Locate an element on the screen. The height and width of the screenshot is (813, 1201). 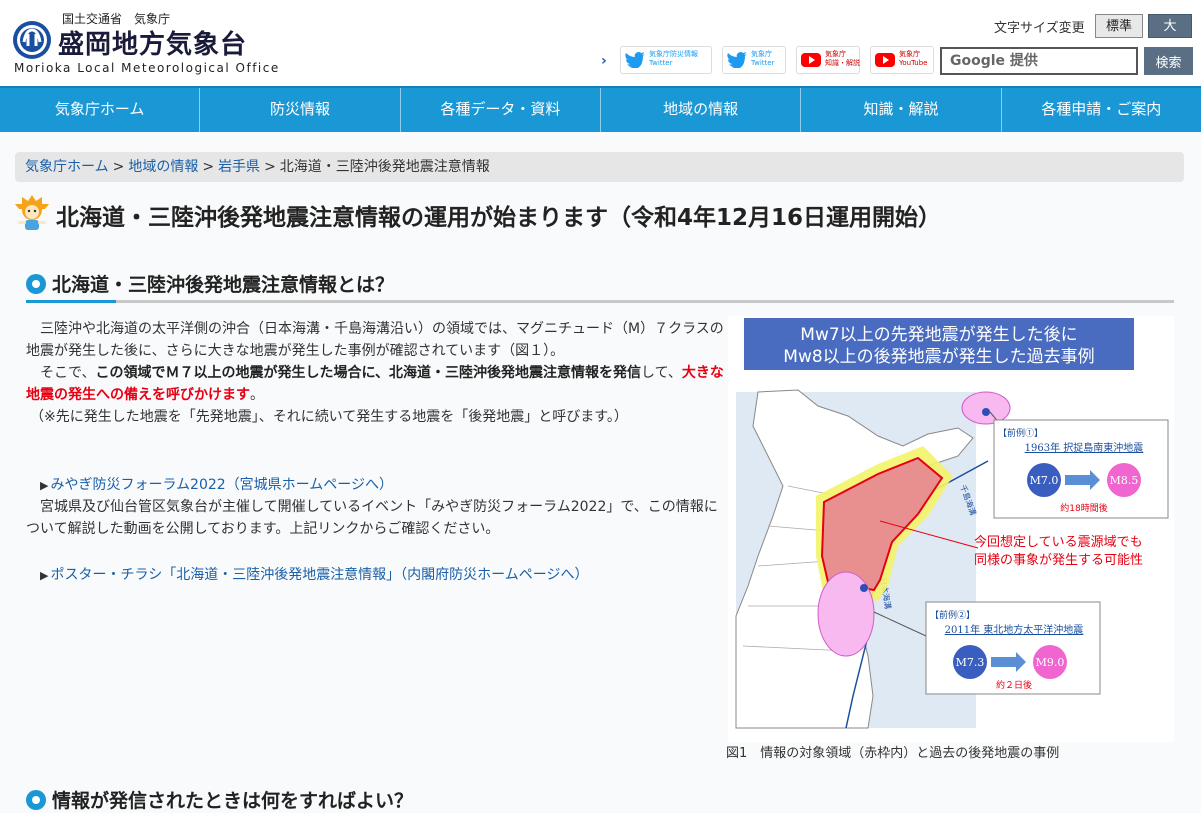
breadcrumb-link-regional: 地域の情報 is located at coordinates (163, 167).